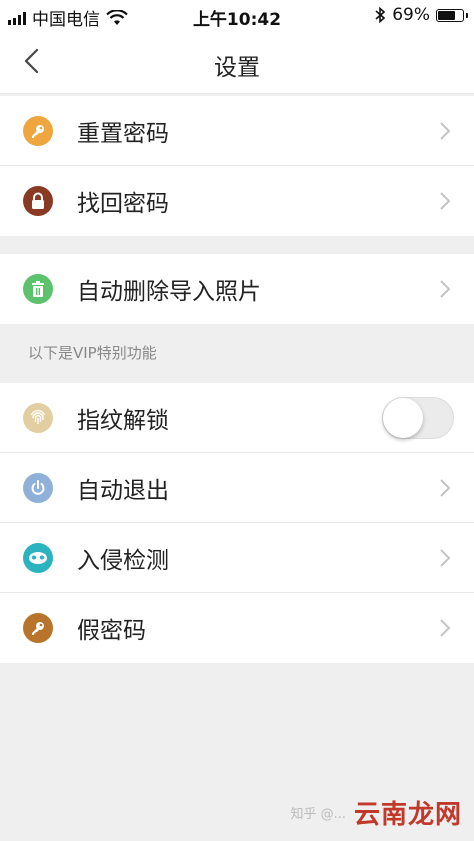 The width and height of the screenshot is (474, 841). What do you see at coordinates (123, 420) in the screenshot?
I see `row-label: 指纹解锁` at bounding box center [123, 420].